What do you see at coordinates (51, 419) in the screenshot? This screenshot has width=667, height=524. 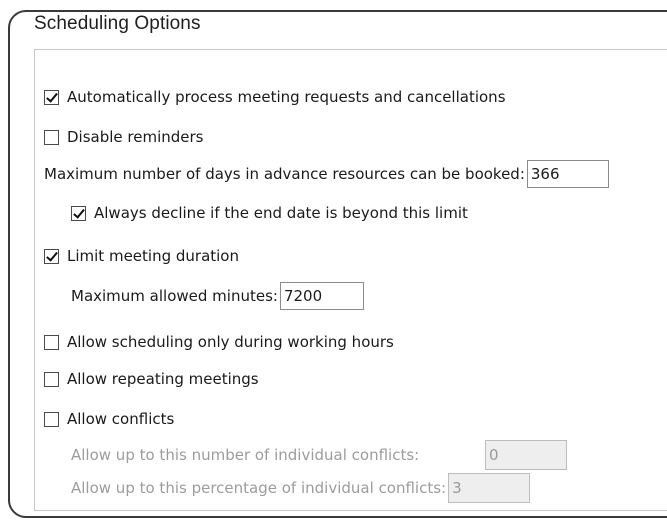 I see `conflicts-checkbox` at bounding box center [51, 419].